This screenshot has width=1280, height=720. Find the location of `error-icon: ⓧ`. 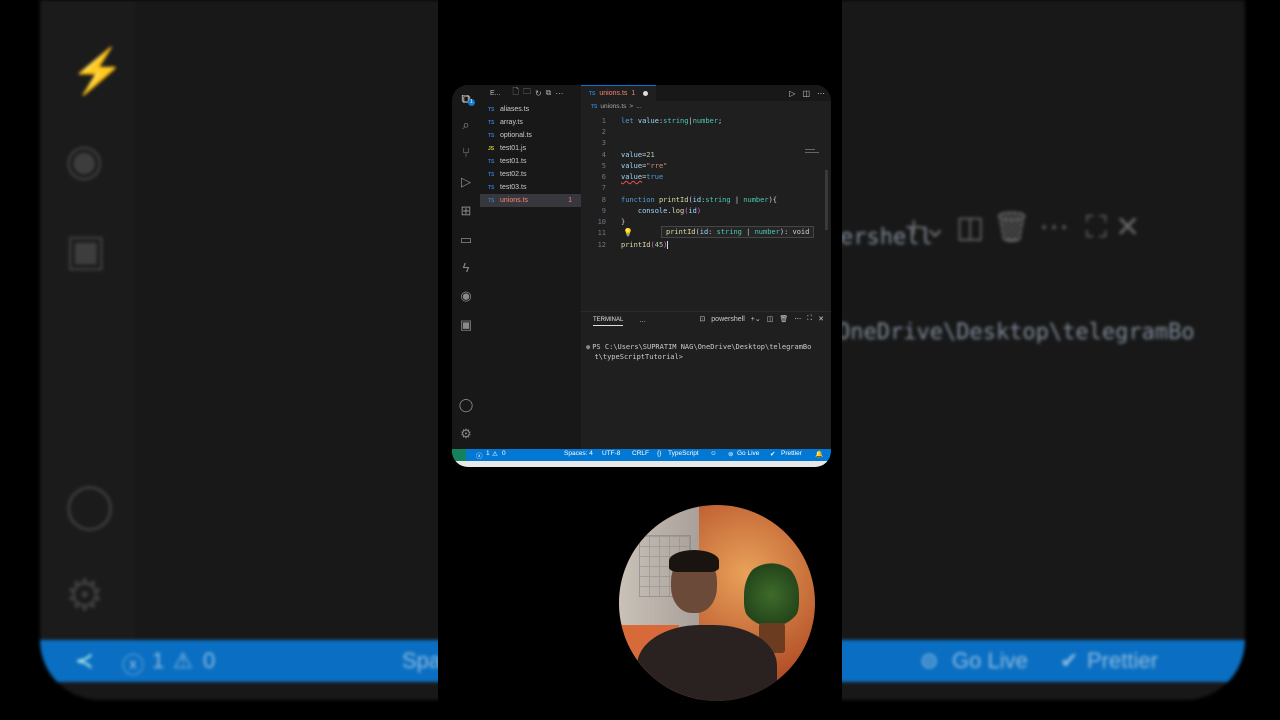

error-icon: ⓧ is located at coordinates (479, 455).